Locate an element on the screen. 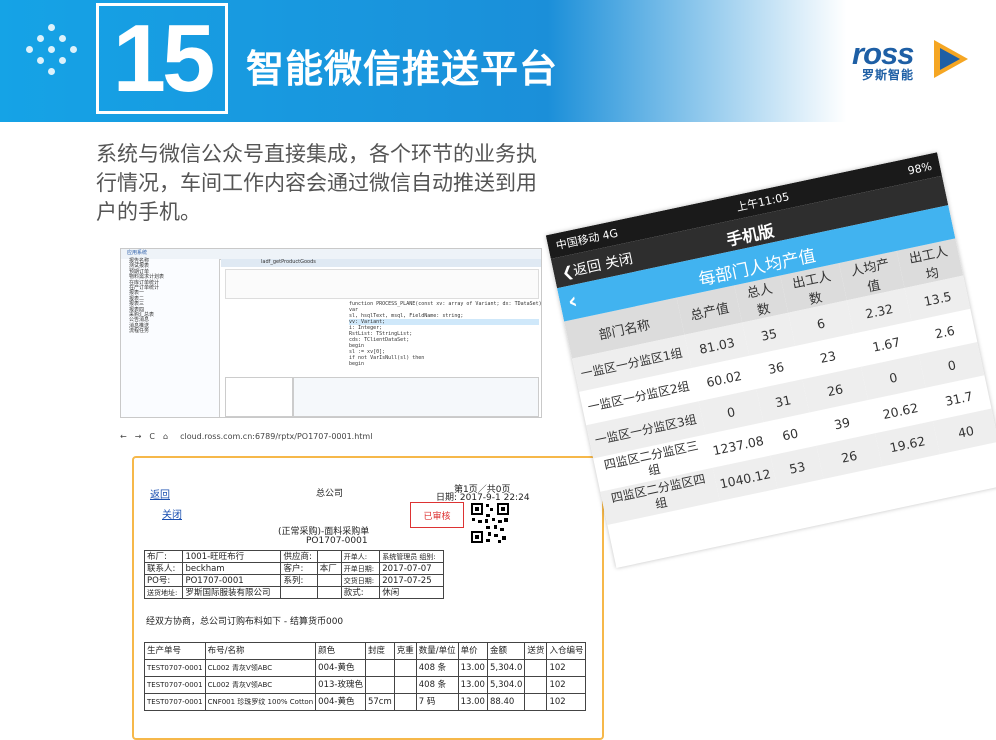  items-header-row: 生产单号 布号/名称 颜色 封度 克重 数量/单位 单价 金额 送货 入仓编号 is located at coordinates (365, 651).